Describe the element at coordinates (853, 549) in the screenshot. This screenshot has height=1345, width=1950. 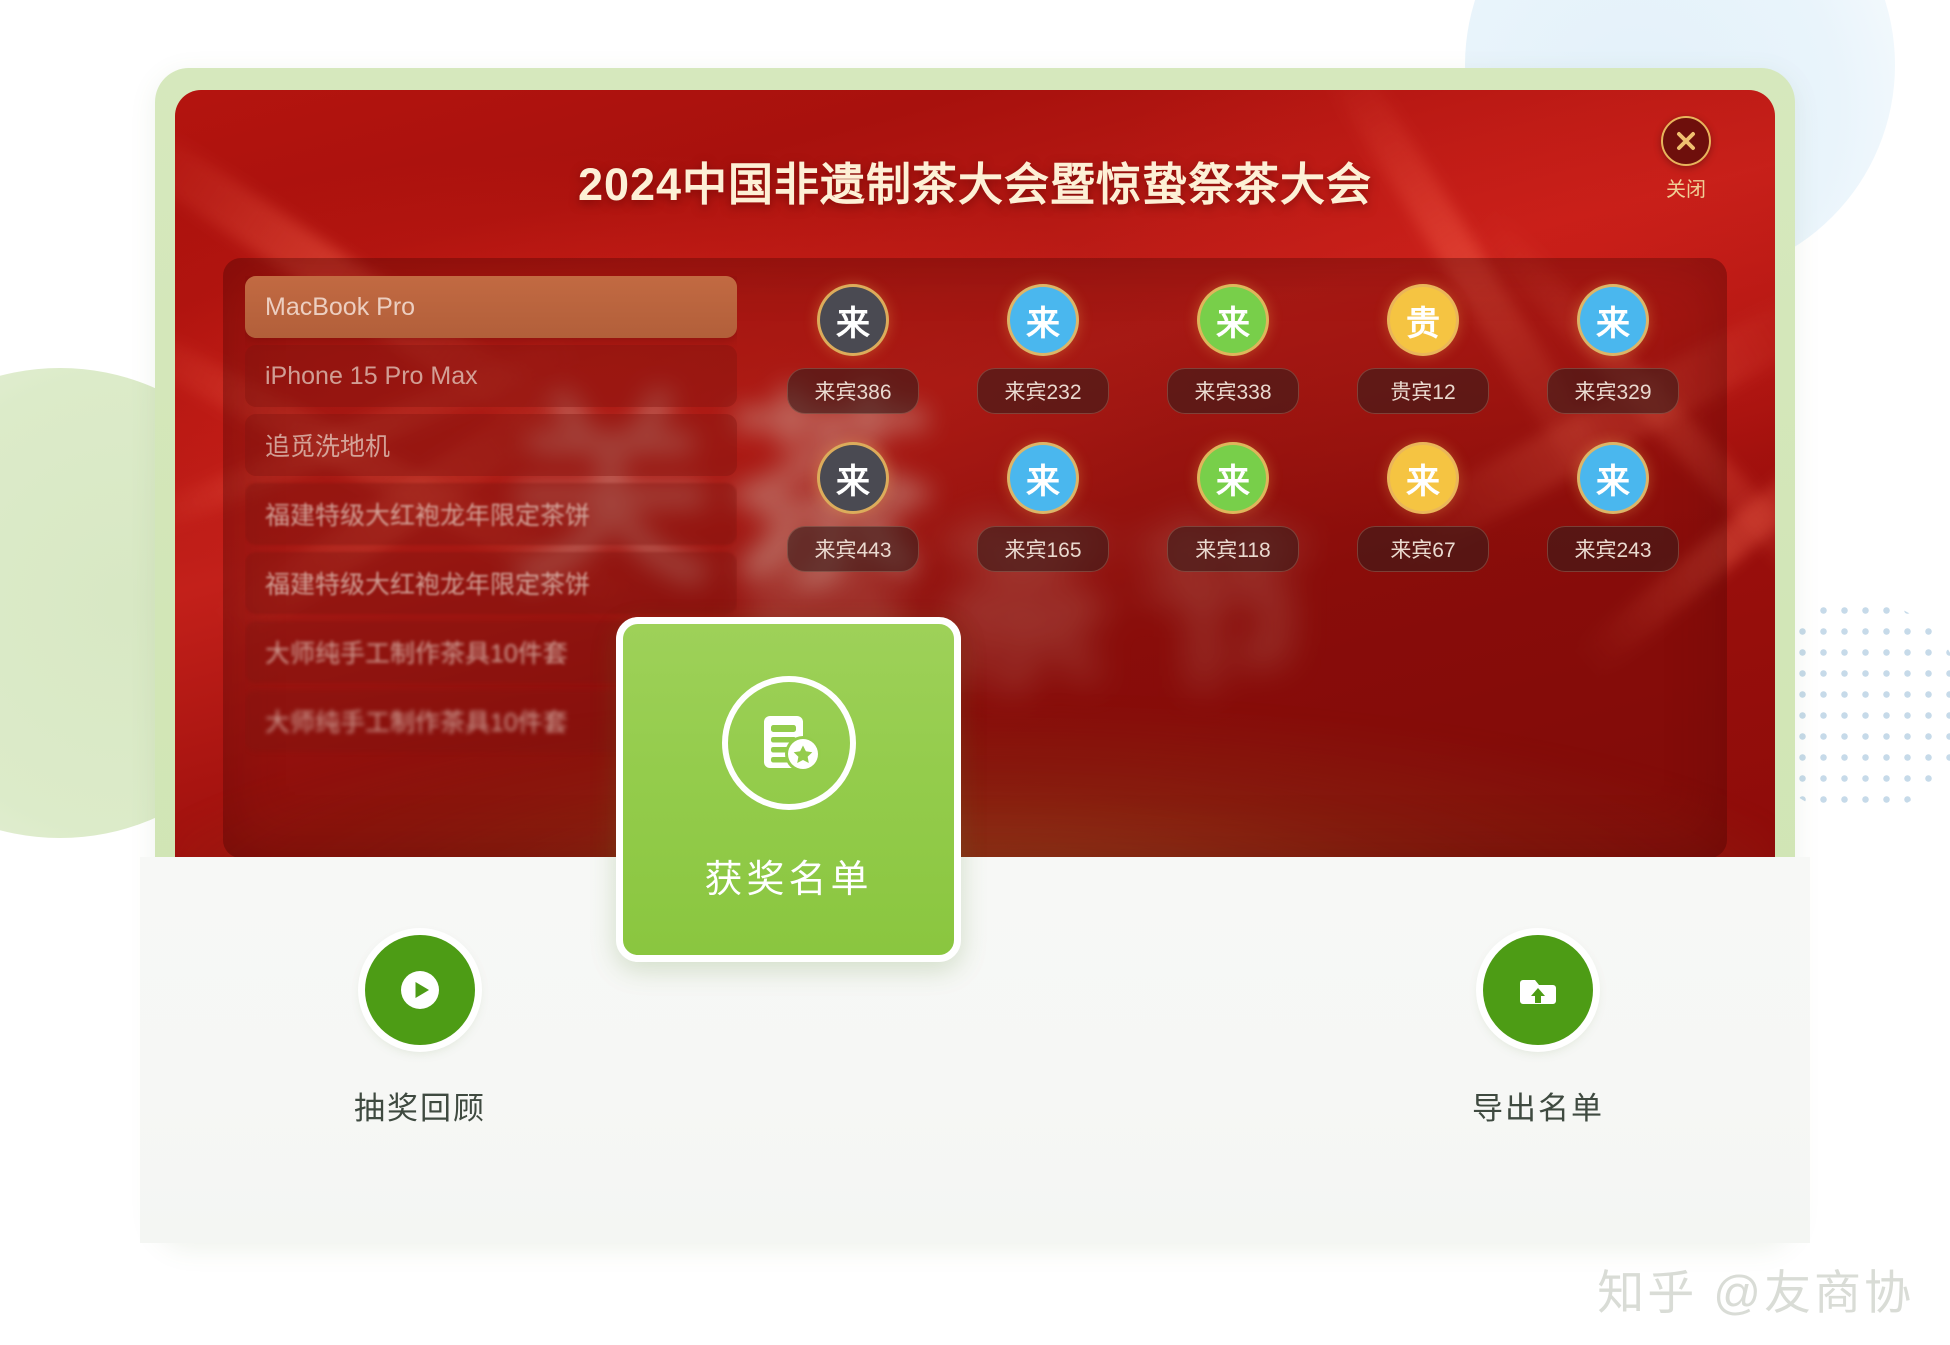
I see `guest-name-label: 来宾443` at that location.